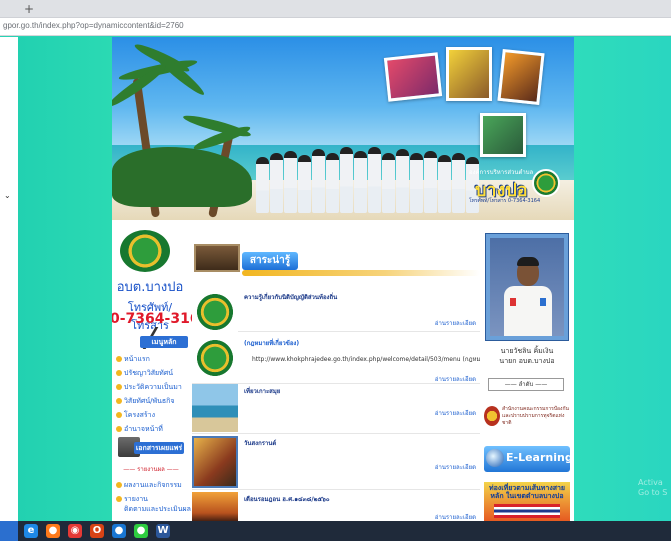 The height and width of the screenshot is (541, 671). Describe the element at coordinates (140, 415) in the screenshot. I see `menu-item-label: โครงสร้าง` at that location.